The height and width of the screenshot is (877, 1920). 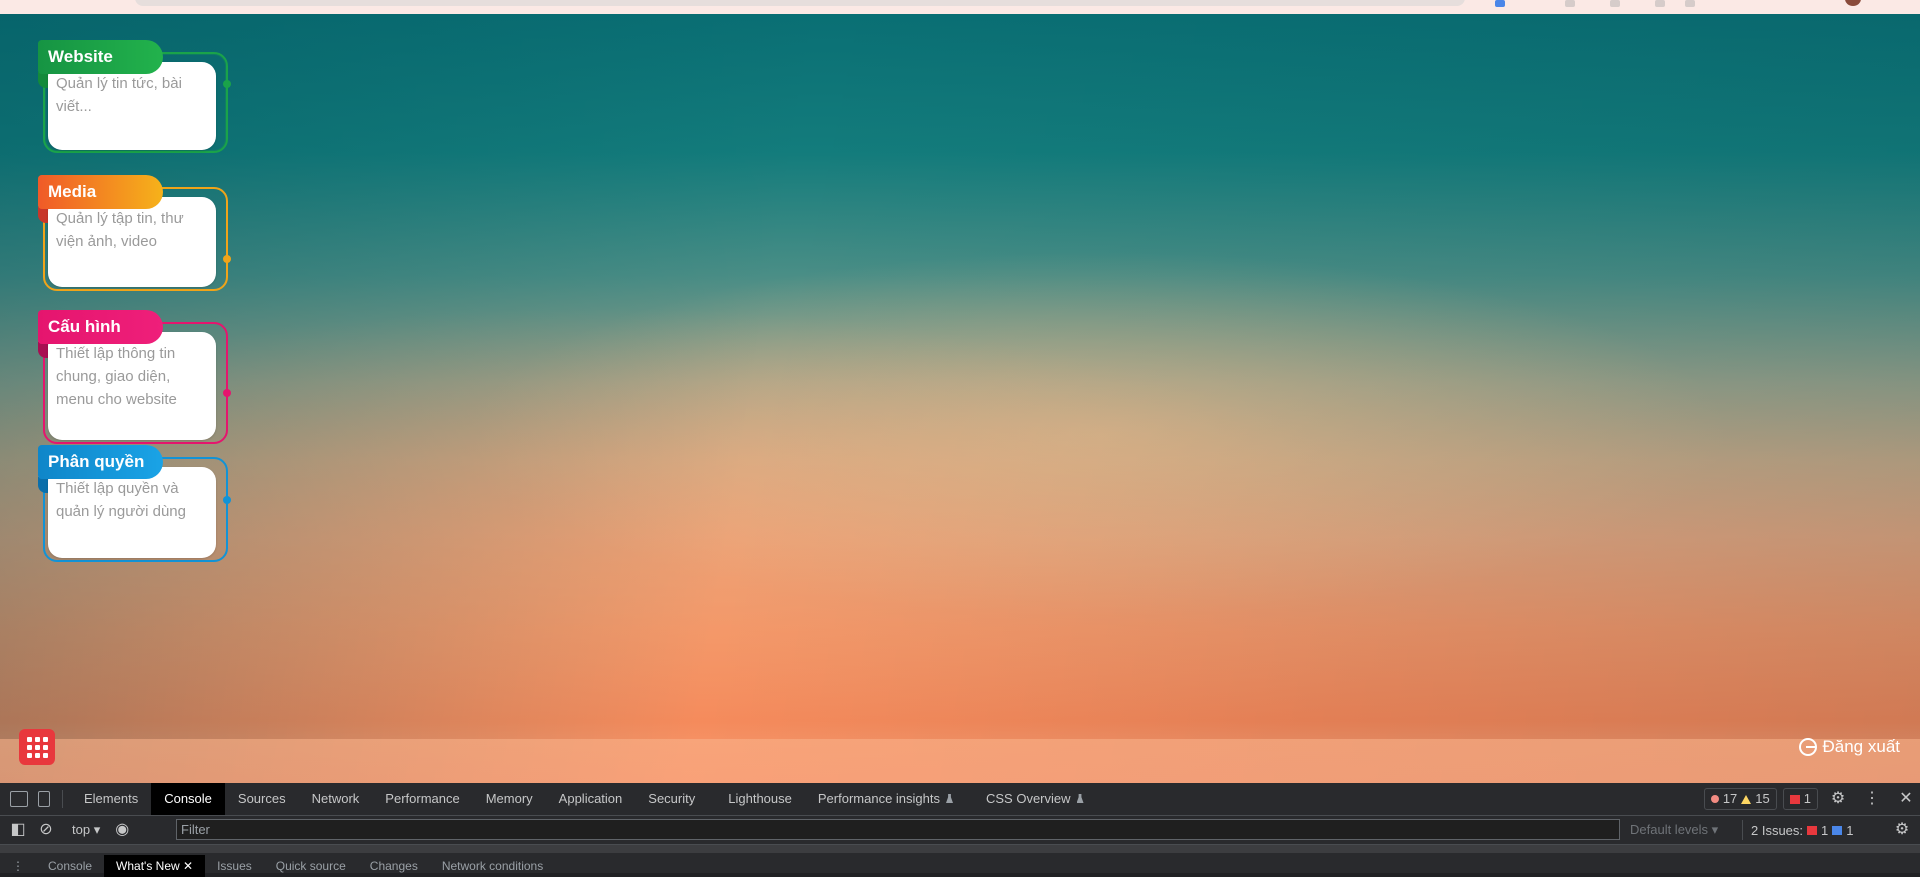 What do you see at coordinates (960, 849) in the screenshot?
I see `drawer-resizer` at bounding box center [960, 849].